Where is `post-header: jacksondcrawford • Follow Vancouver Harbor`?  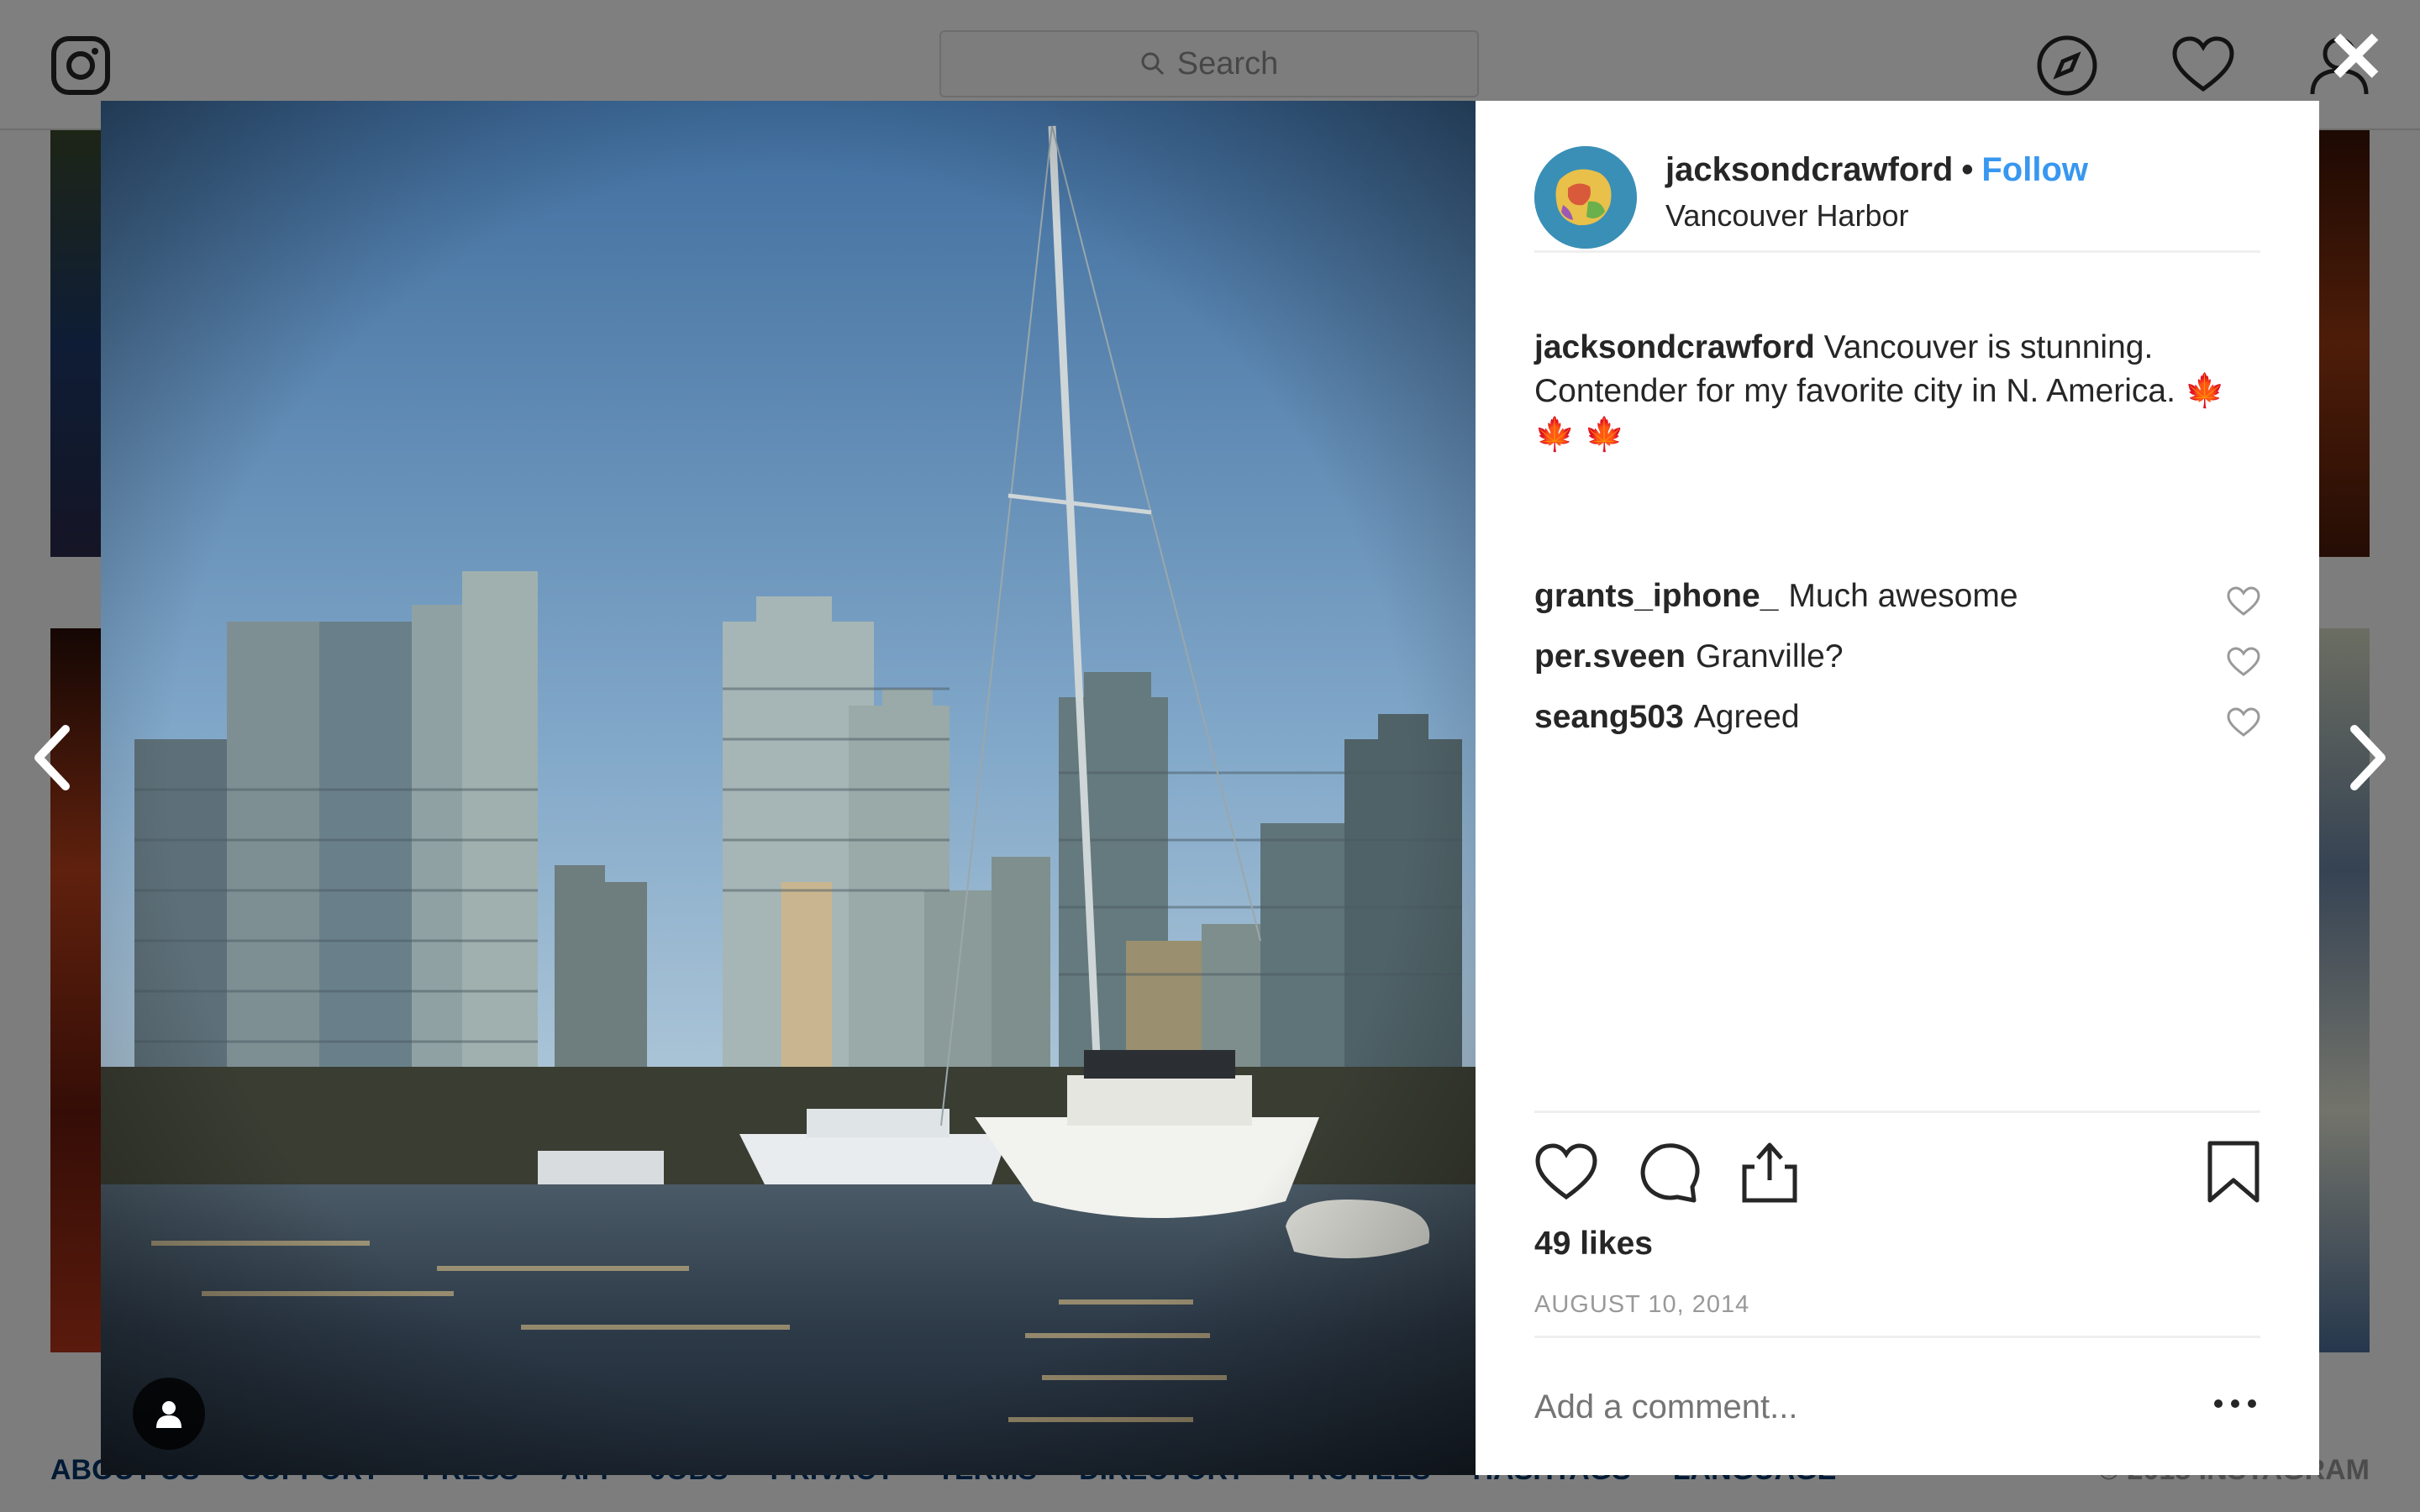
post-header: jacksondcrawford • Follow Vancouver Harbor is located at coordinates (1897, 199).